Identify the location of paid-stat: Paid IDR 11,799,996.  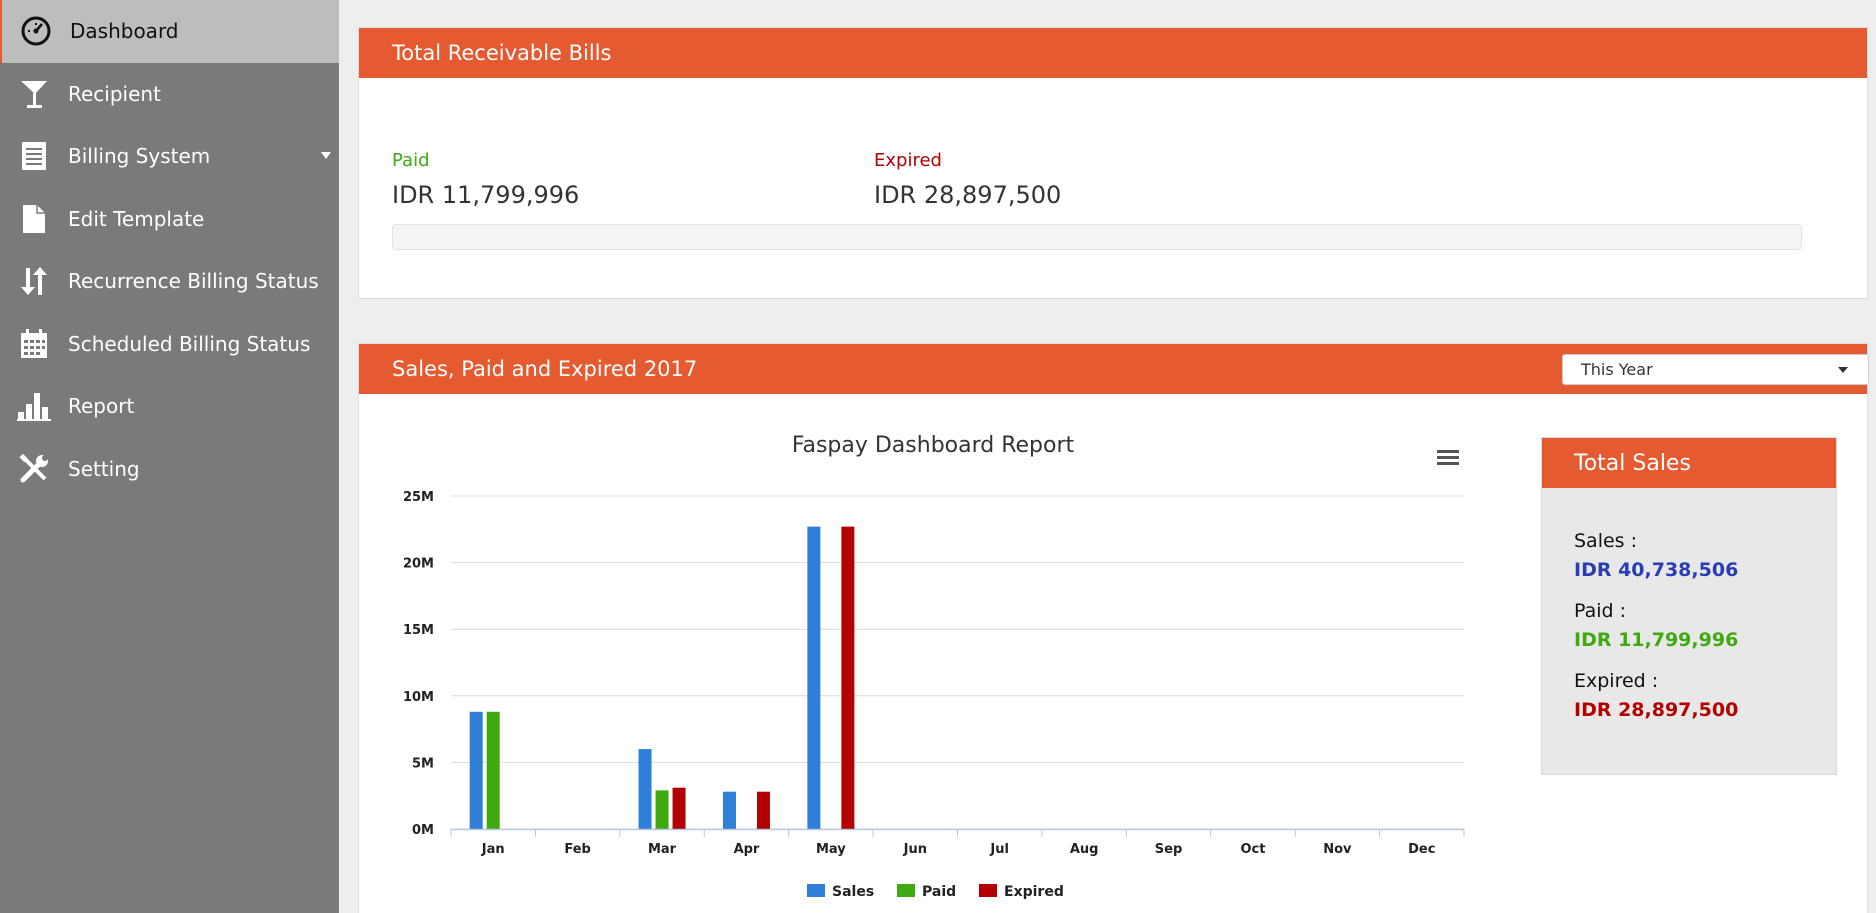
(485, 179).